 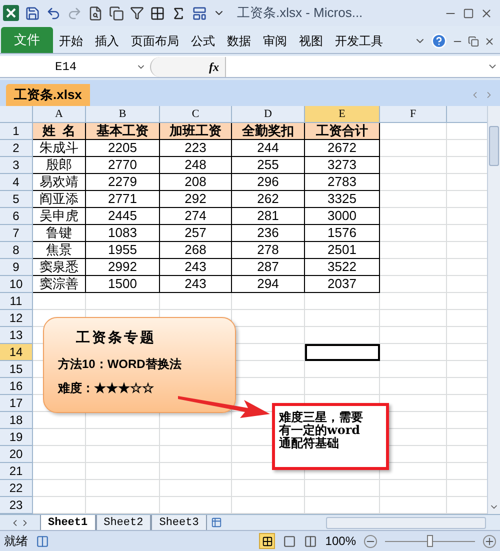 What do you see at coordinates (16, 488) in the screenshot?
I see `row-header: 22` at bounding box center [16, 488].